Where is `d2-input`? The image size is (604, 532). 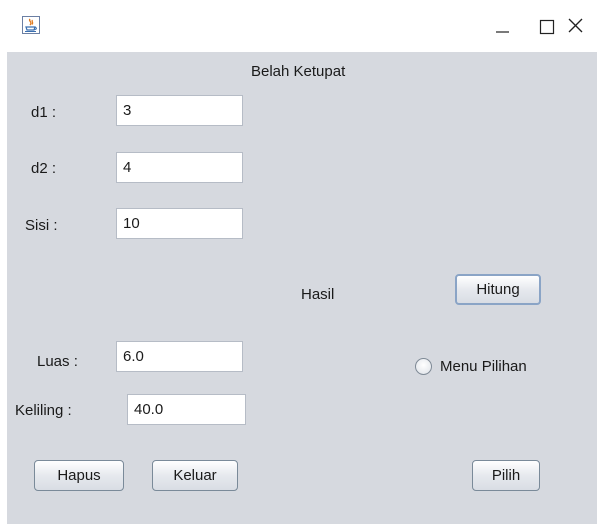
d2-input is located at coordinates (179, 167).